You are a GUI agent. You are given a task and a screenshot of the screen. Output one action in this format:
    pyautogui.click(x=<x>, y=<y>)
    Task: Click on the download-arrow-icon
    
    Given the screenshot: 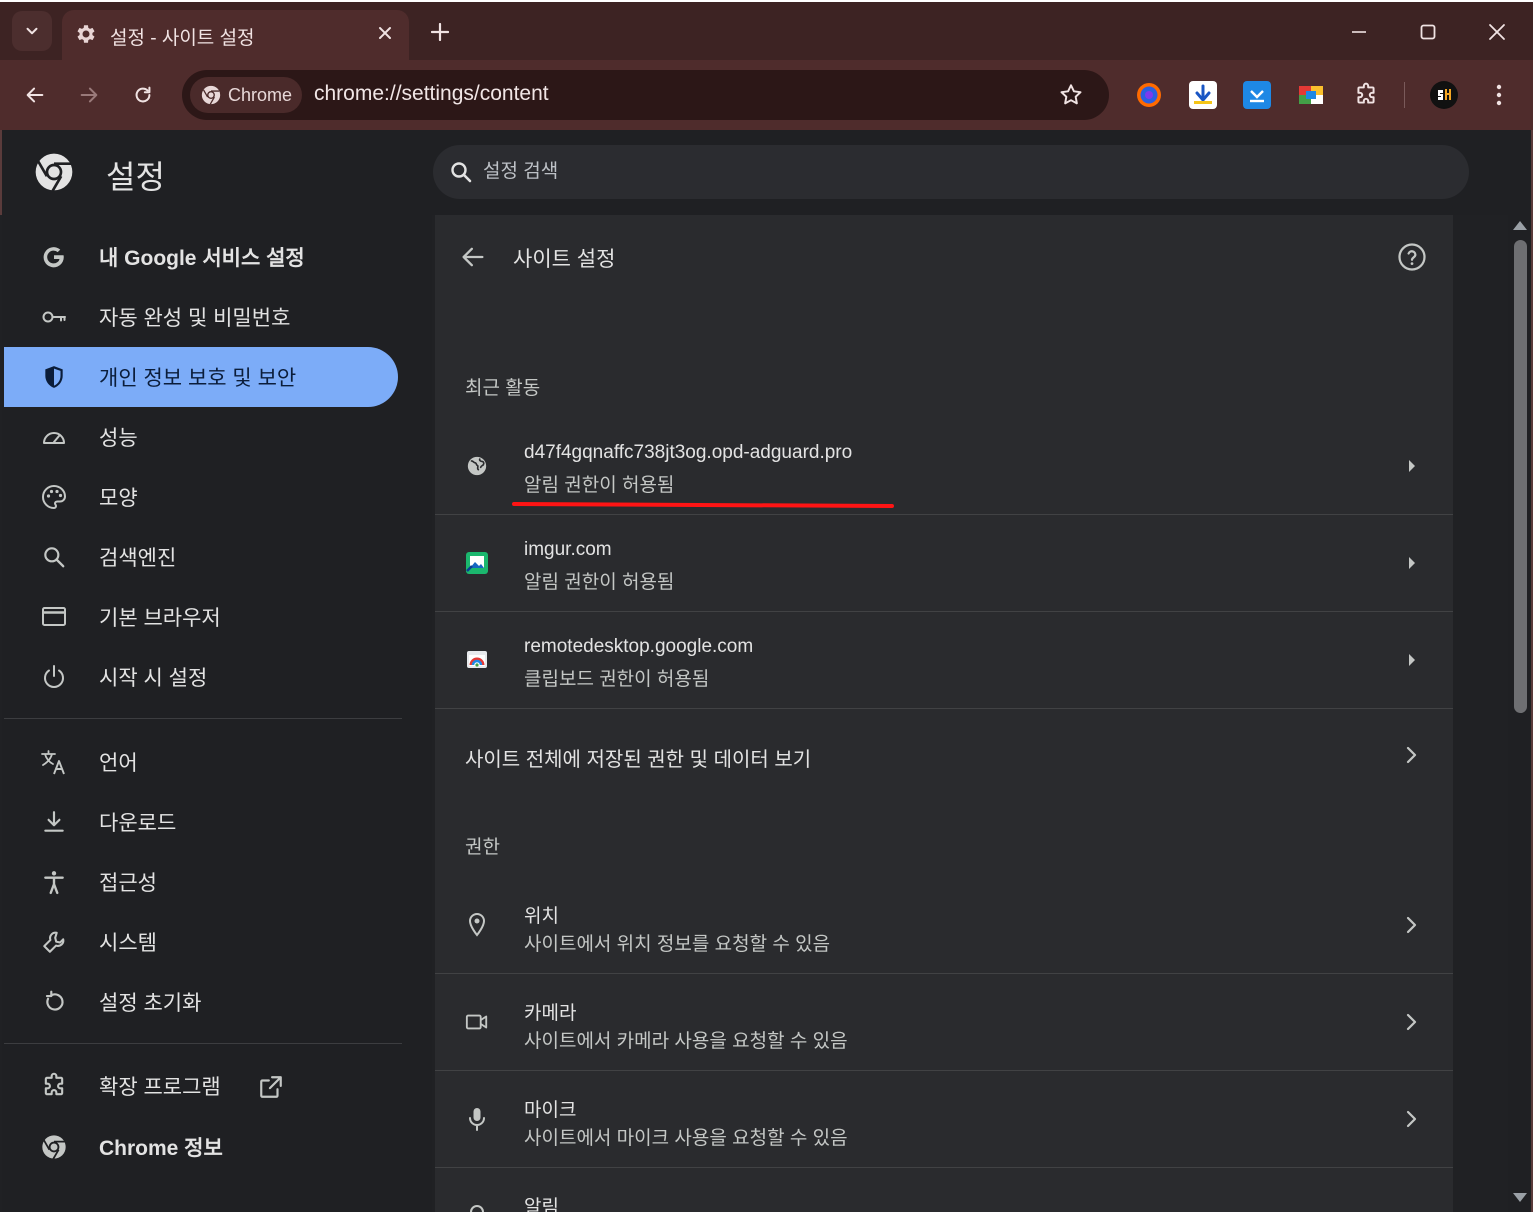 What is the action you would take?
    pyautogui.click(x=1203, y=94)
    